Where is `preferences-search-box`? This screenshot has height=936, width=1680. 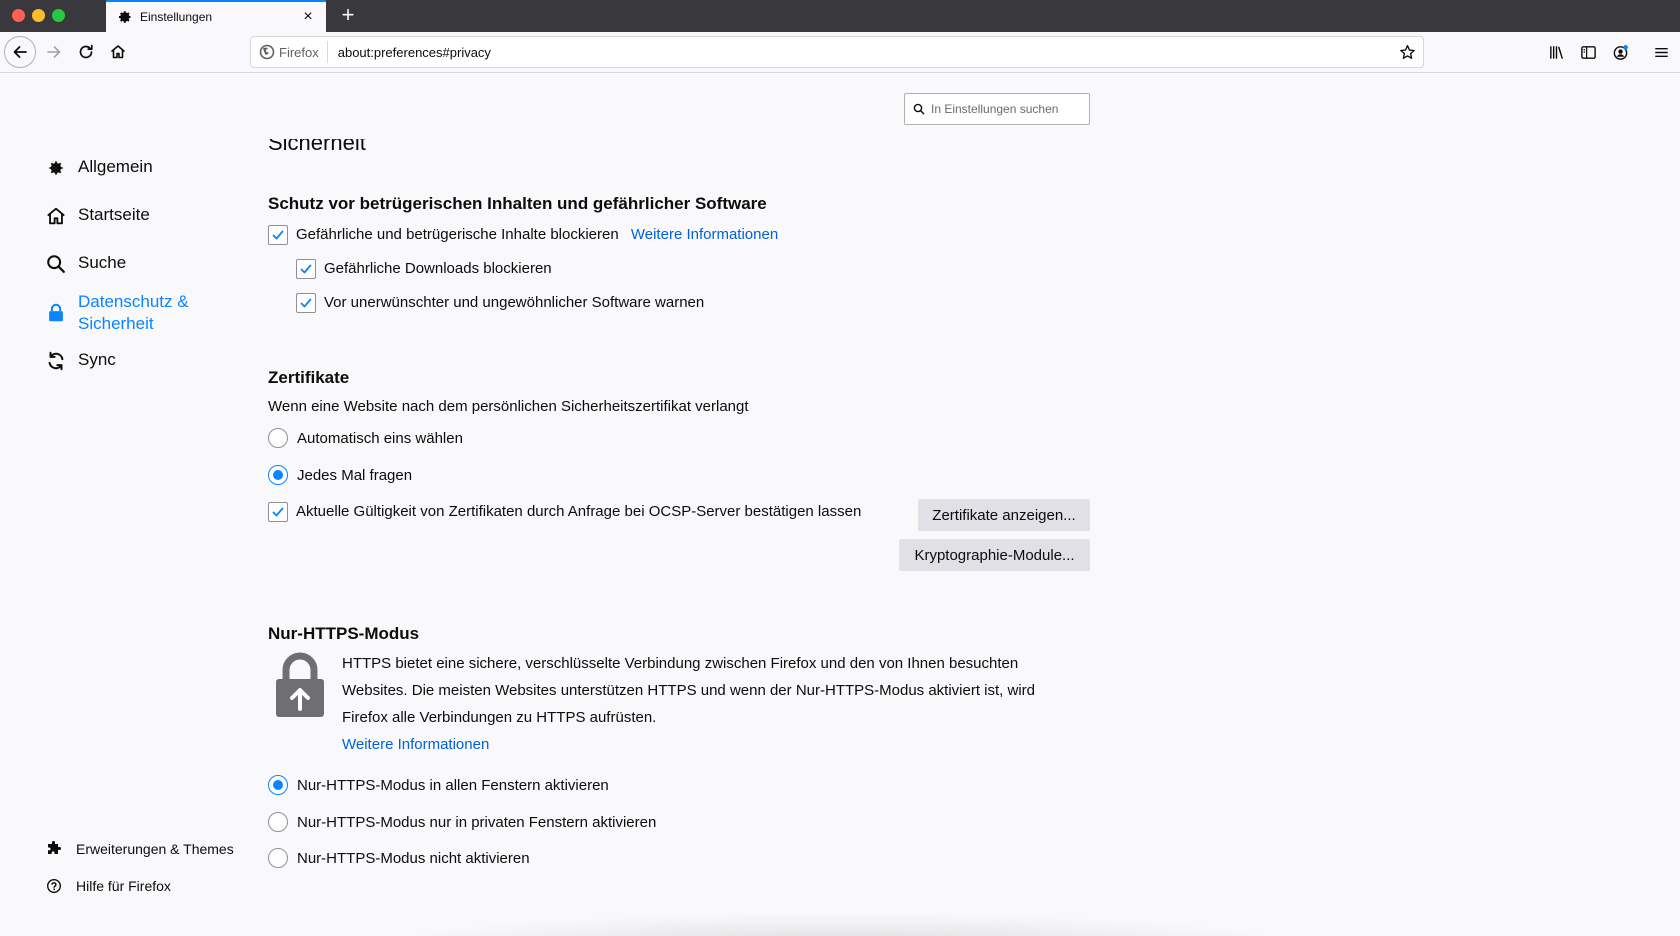 preferences-search-box is located at coordinates (997, 109).